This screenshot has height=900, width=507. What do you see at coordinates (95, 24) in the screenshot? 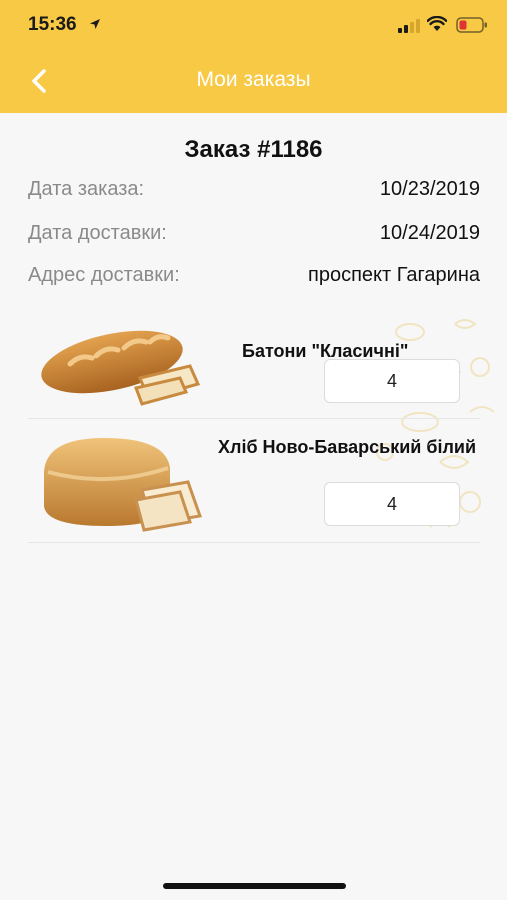
I see `location-arrow-icon` at bounding box center [95, 24].